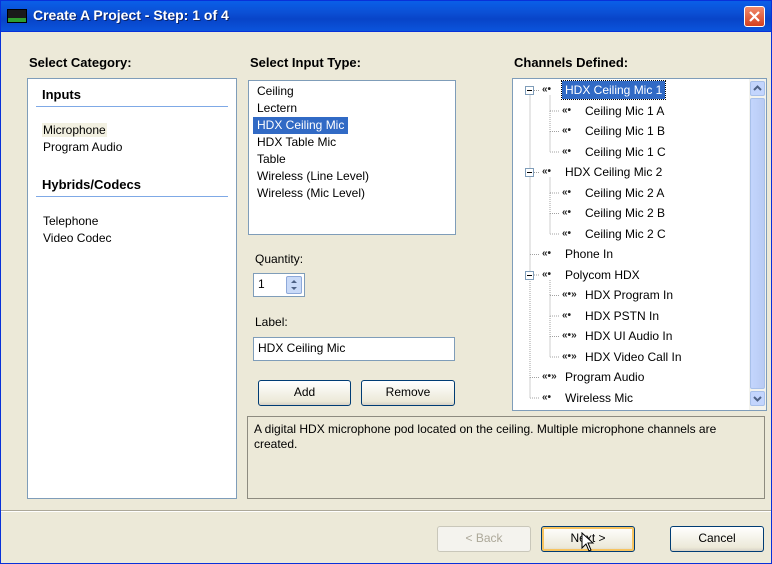  I want to click on window-title: Create A Project - Step: 1 of 4, so click(131, 15).